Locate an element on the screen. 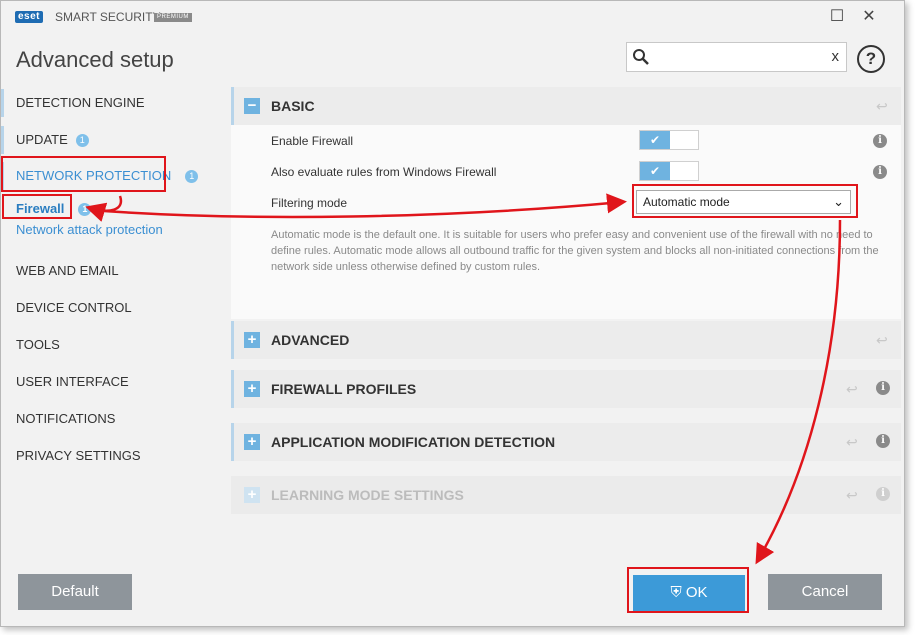  sidebar-item-label: WEB AND EMAIL is located at coordinates (67, 270).